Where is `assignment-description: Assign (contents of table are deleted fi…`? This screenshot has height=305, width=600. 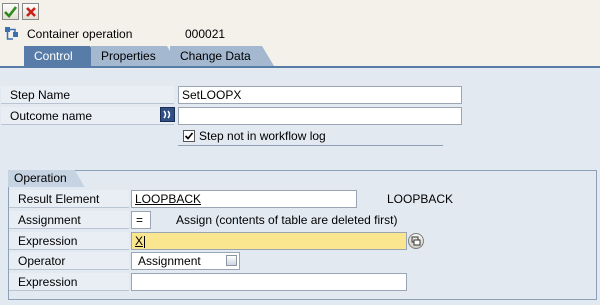 assignment-description: Assign (contents of table are deleted fi… is located at coordinates (287, 220).